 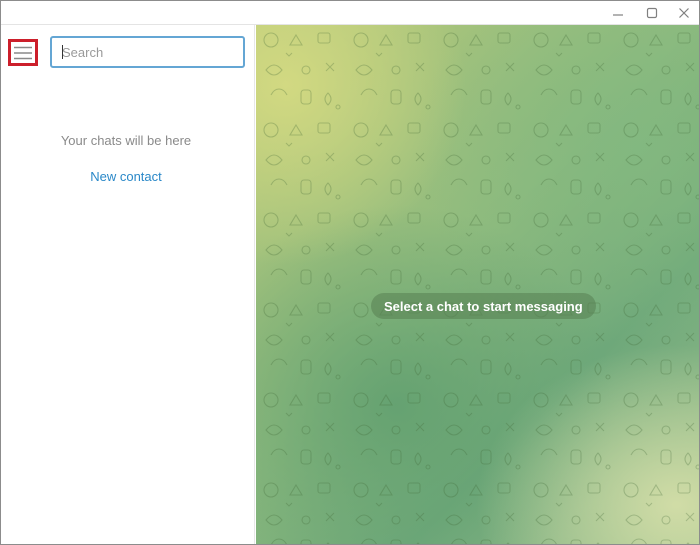 I want to click on title-bar, so click(x=350, y=13).